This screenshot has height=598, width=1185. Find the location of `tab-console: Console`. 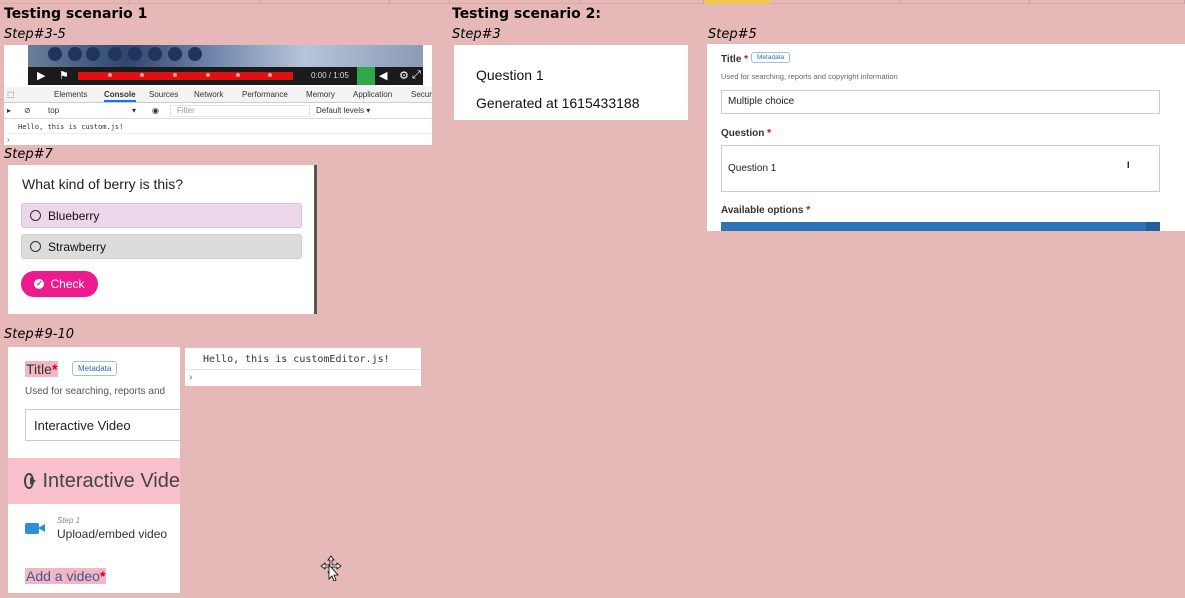

tab-console: Console is located at coordinates (120, 96).